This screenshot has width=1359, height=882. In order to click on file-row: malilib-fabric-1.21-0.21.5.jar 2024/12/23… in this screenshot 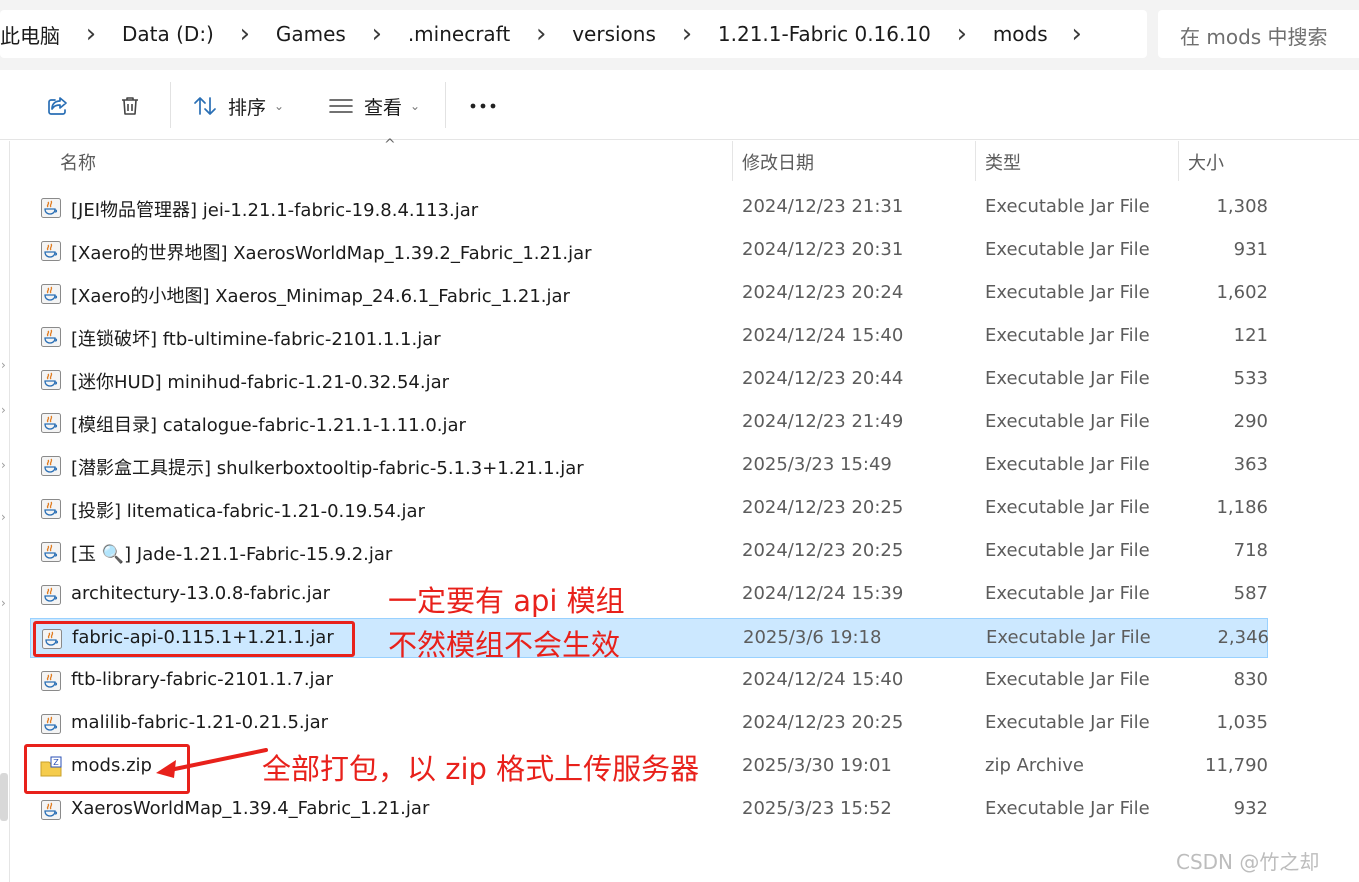, I will do `click(649, 724)`.